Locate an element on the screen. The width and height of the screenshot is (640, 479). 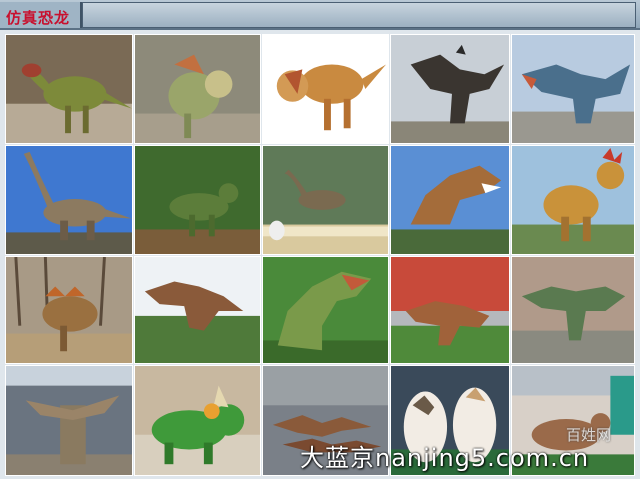
header-bar: 仿真恐龙 is located at coordinates (320, 15).